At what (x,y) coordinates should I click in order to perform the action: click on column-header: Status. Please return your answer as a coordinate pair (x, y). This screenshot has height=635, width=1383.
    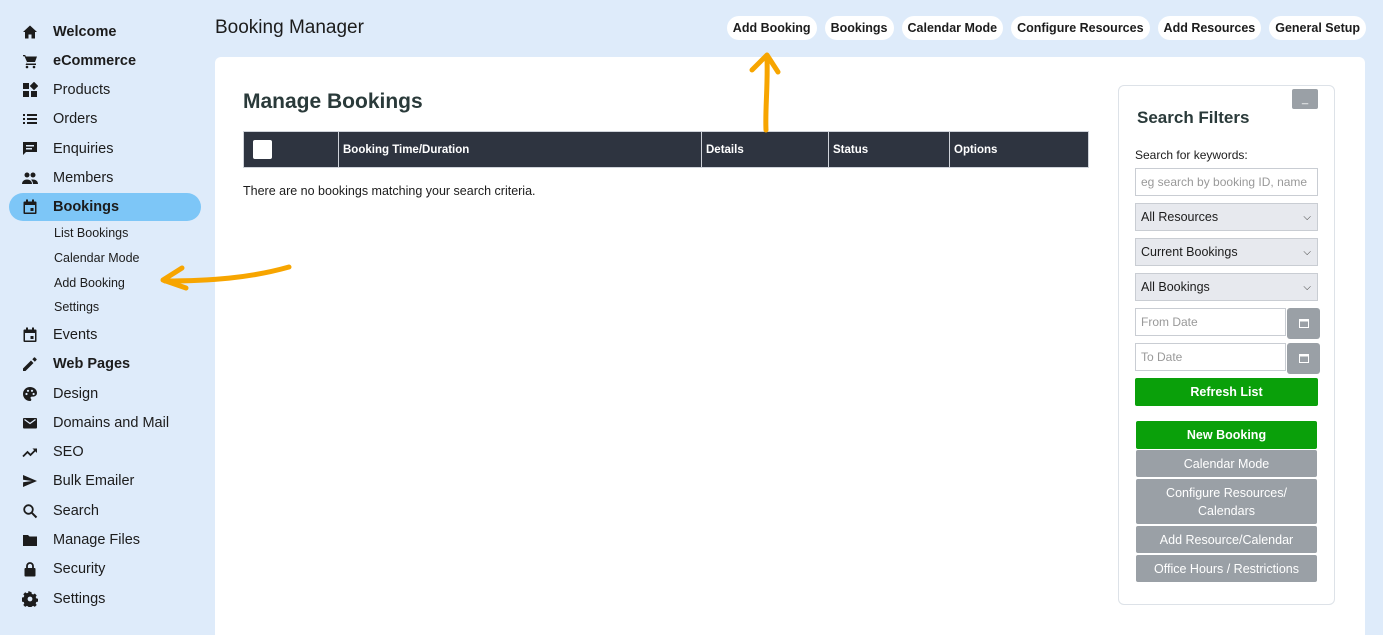
    Looking at the image, I should click on (889, 149).